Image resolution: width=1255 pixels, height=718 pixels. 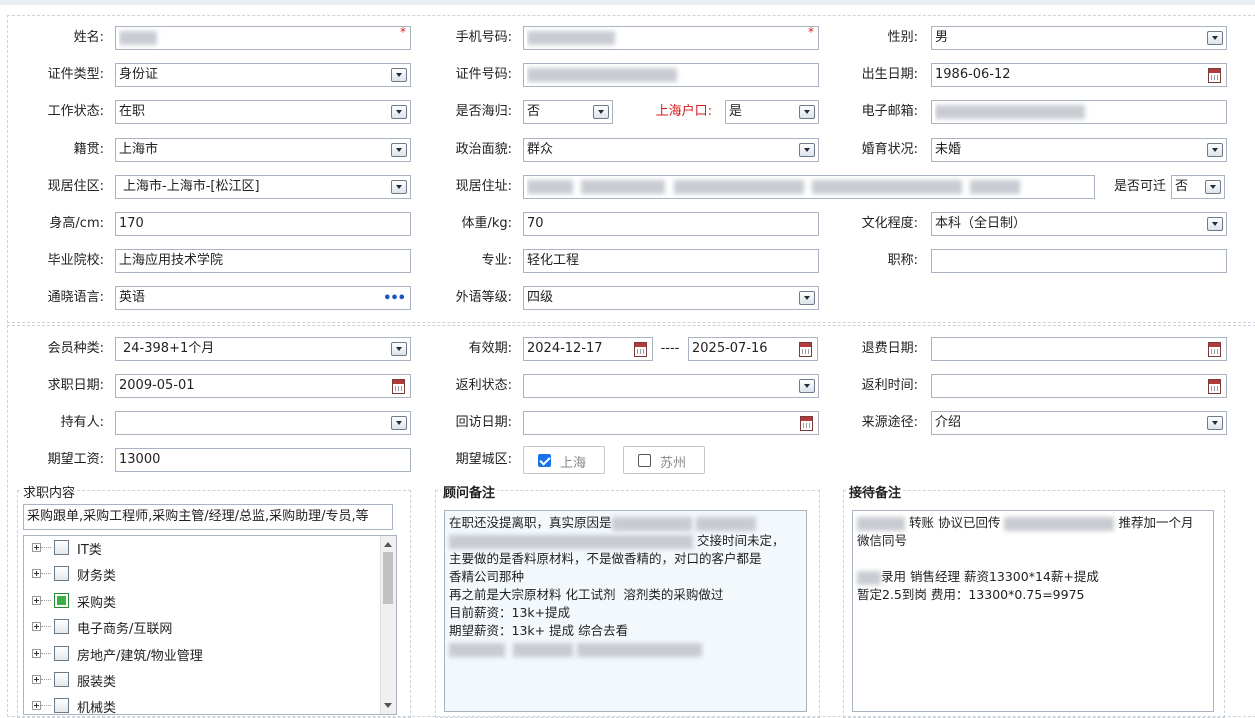 What do you see at coordinates (671, 298) in the screenshot?
I see `language-level-select: 四级` at bounding box center [671, 298].